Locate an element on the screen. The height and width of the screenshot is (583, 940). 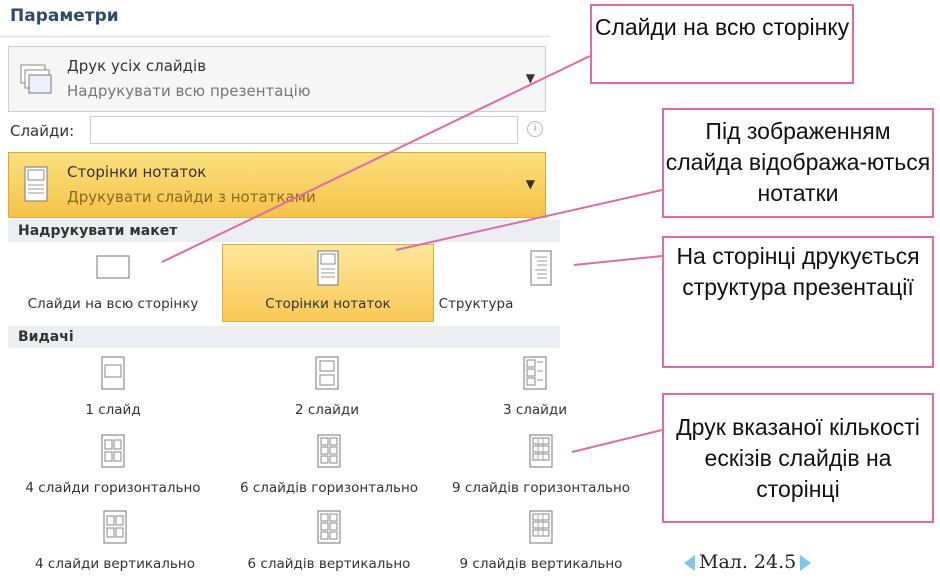
figure-caption-text: Мал. 24.5 is located at coordinates (748, 562).